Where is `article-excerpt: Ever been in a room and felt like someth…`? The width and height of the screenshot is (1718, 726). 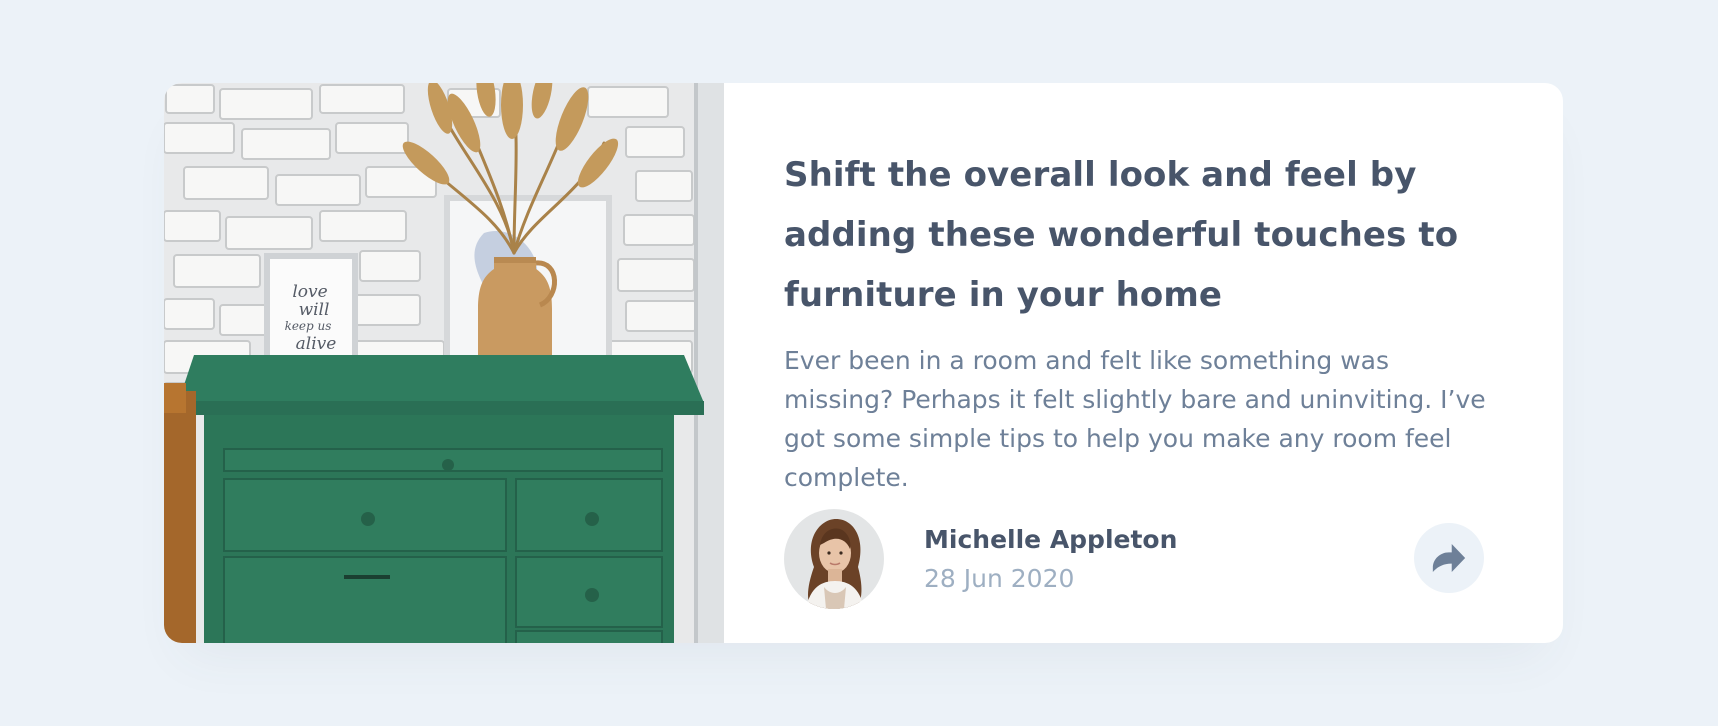 article-excerpt: Ever been in a room and felt like someth… is located at coordinates (1135, 419).